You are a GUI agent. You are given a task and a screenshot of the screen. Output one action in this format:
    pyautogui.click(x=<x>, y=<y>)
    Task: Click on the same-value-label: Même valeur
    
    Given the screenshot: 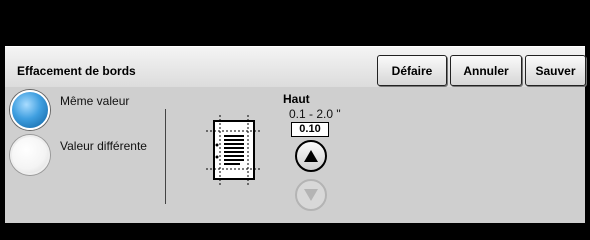 What is the action you would take?
    pyautogui.click(x=94, y=101)
    